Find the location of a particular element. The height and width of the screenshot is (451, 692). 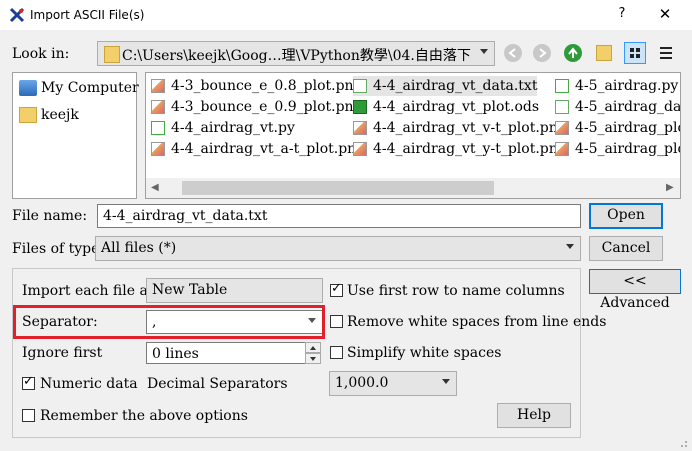

import-each-label: Import each file as: is located at coordinates (91, 291).